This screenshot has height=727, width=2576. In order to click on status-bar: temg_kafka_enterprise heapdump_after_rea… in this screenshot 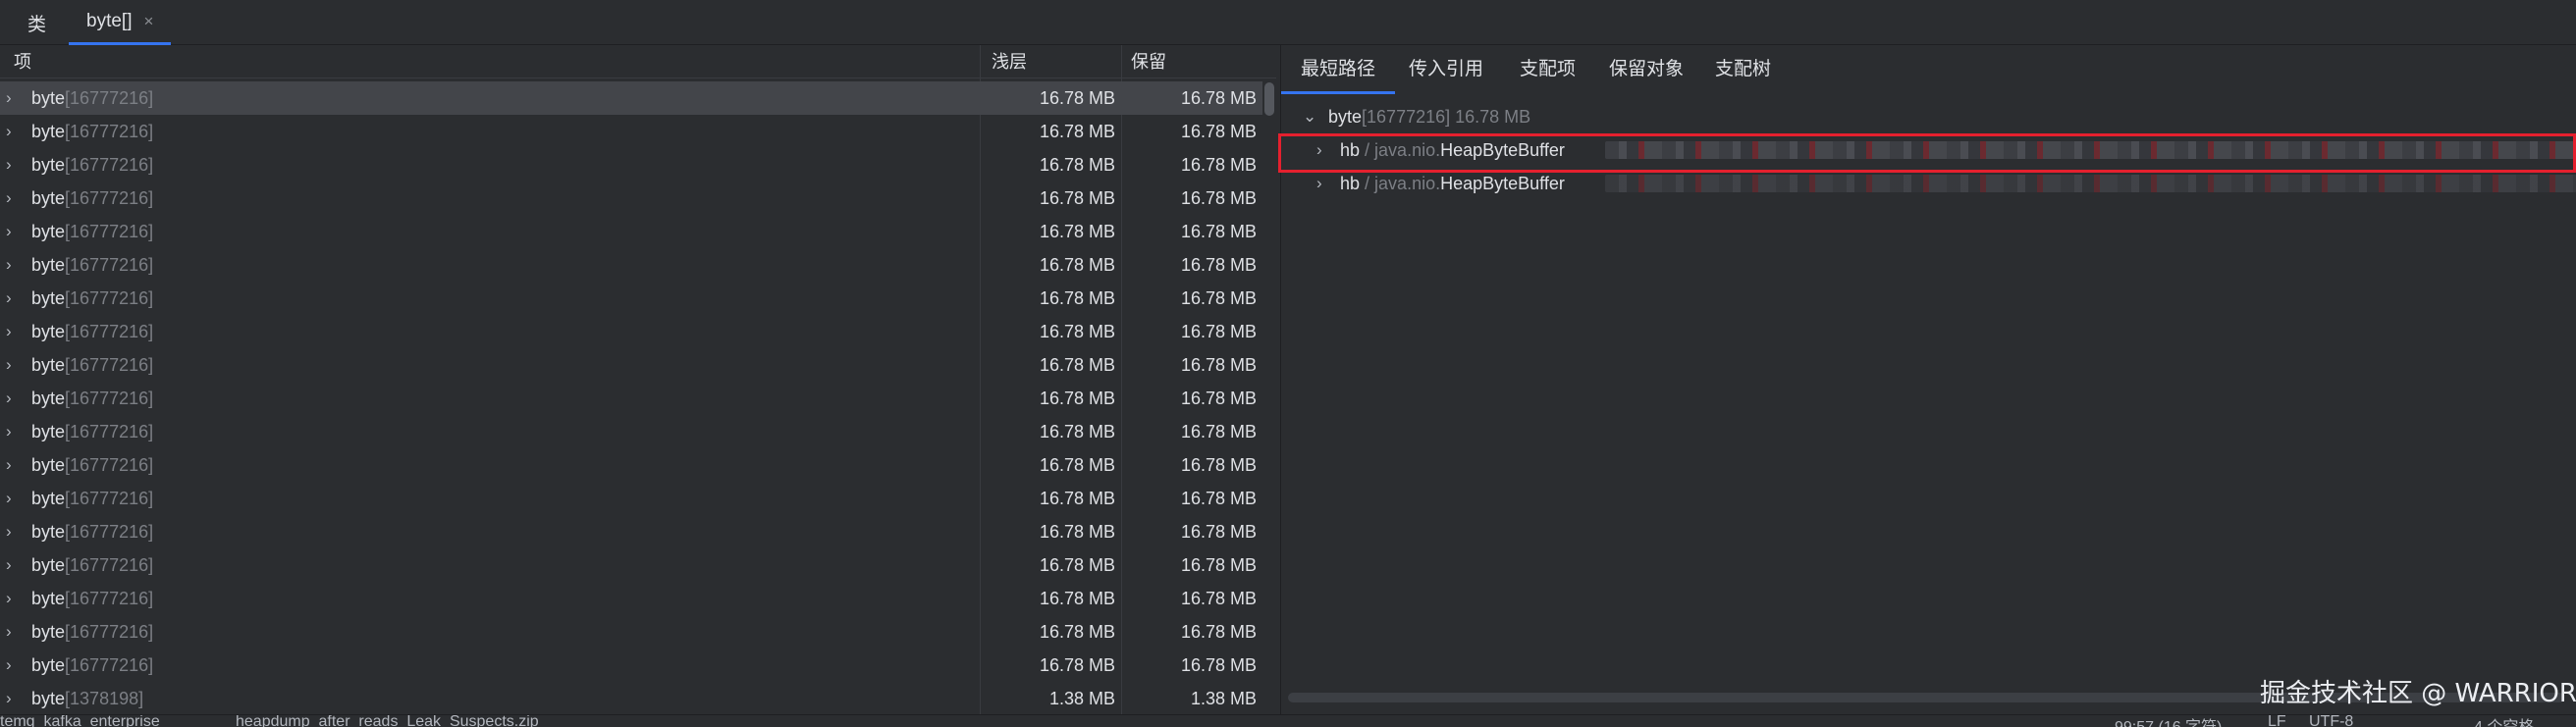, I will do `click(1288, 721)`.